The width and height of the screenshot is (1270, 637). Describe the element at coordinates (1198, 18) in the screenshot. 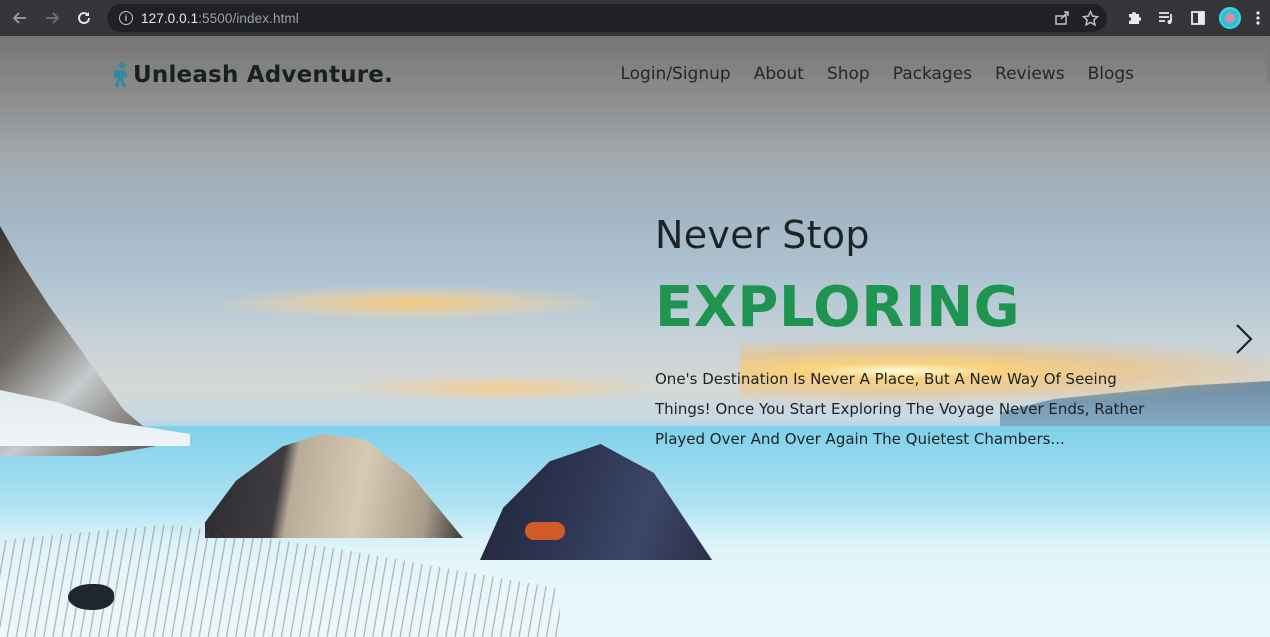

I see `side-panel-icon` at that location.